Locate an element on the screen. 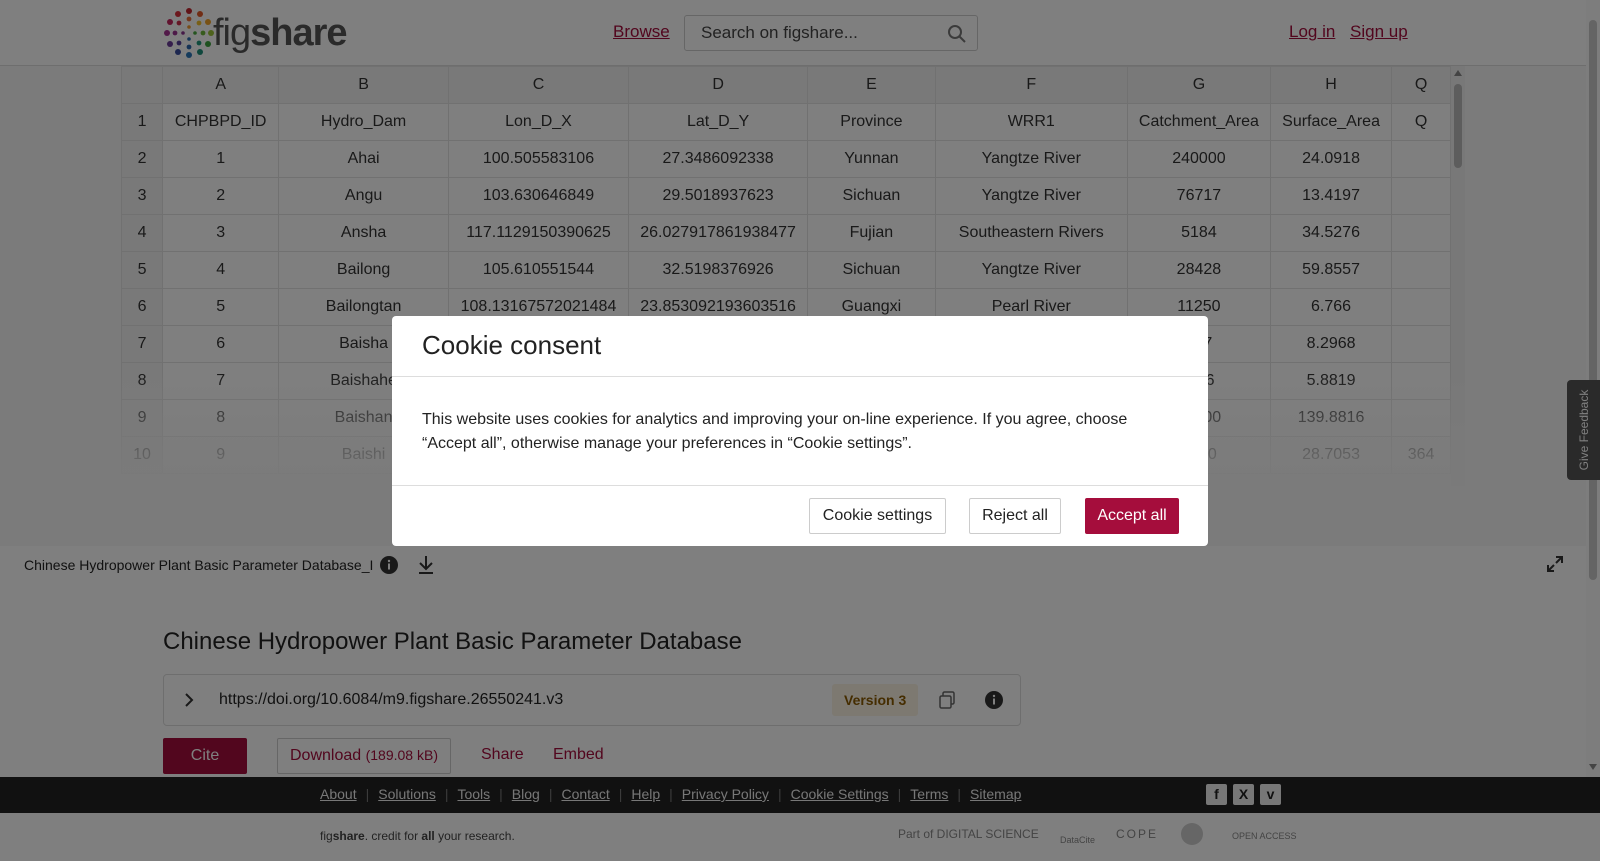 The image size is (1600, 861). reject-all-button: Reject all is located at coordinates (1015, 516).